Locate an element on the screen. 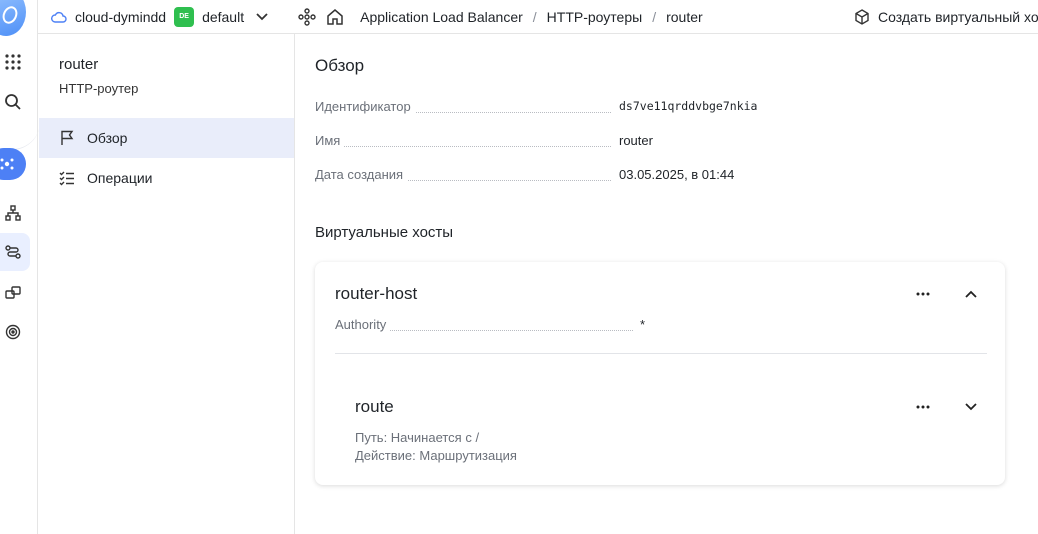 Image resolution: width=1038 pixels, height=534 pixels. folder-selector: DE default is located at coordinates (217, 16).